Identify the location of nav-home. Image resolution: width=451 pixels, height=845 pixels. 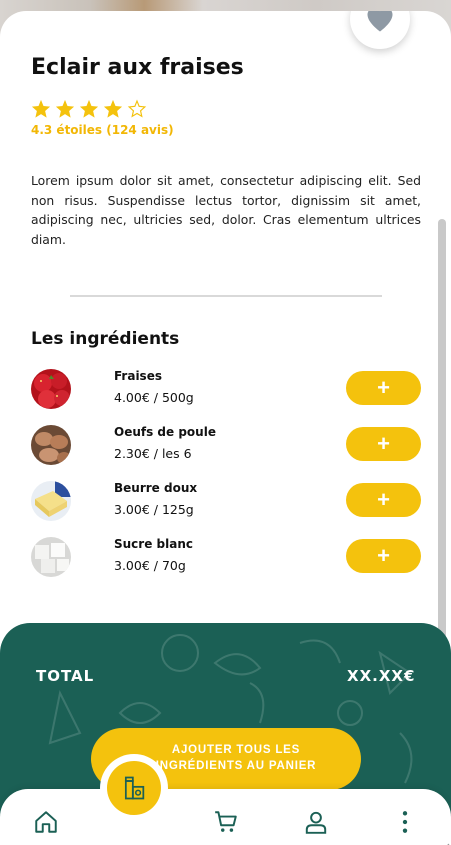
(46, 822).